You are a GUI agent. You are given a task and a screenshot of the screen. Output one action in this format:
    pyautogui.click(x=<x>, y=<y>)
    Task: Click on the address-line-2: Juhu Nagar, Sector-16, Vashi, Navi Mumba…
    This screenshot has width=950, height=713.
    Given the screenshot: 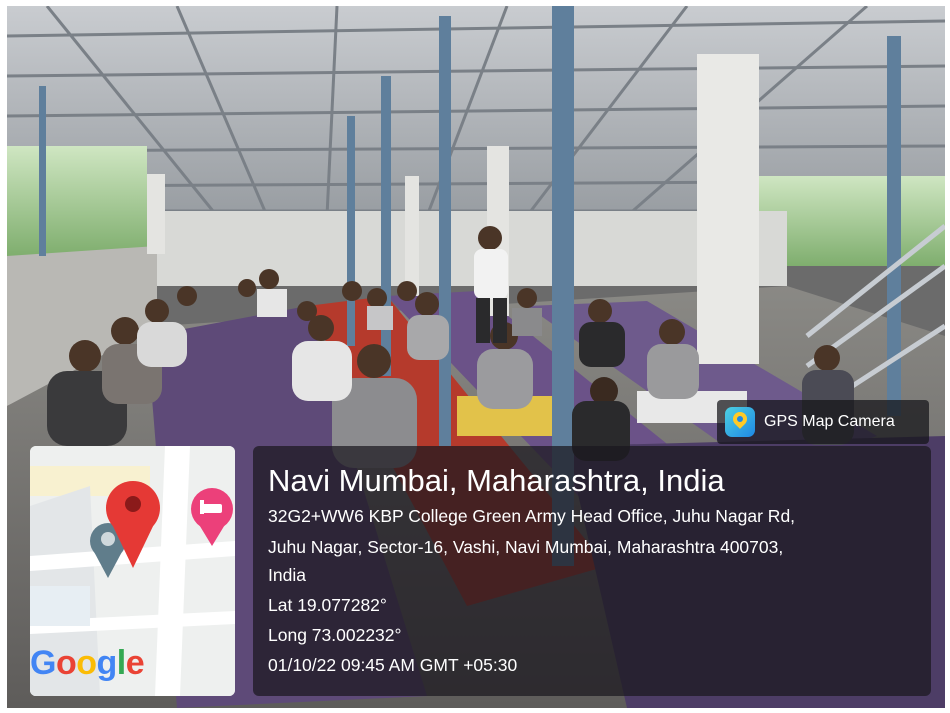 What is the action you would take?
    pyautogui.click(x=526, y=547)
    